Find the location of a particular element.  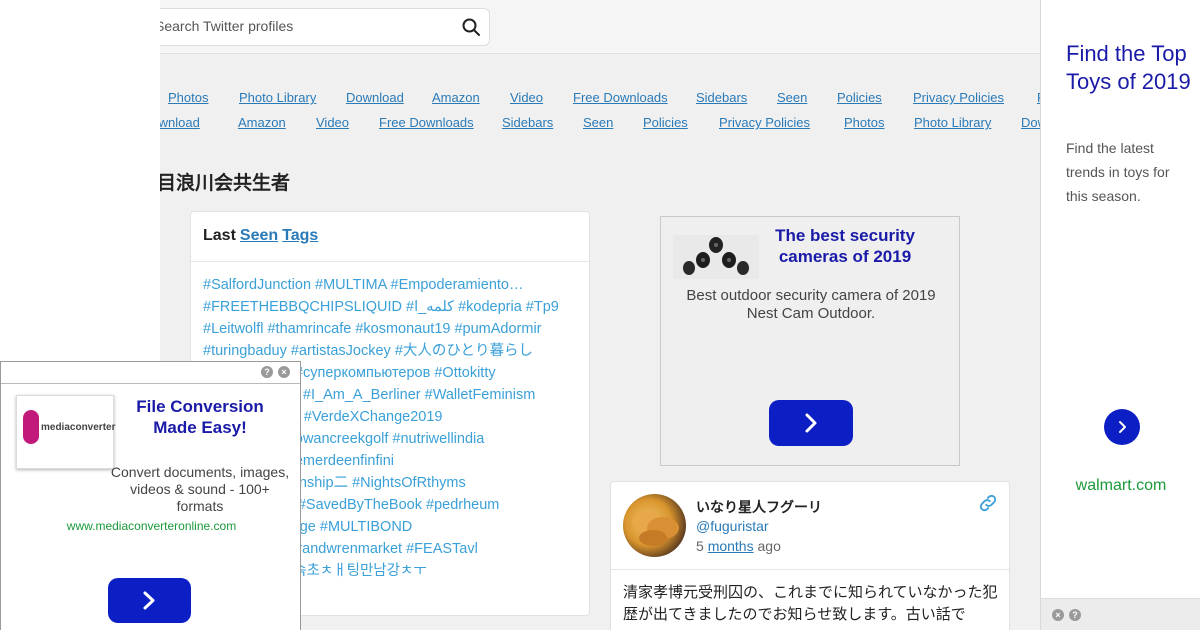

advertiser-logo: mediaconverter is located at coordinates (66, 432).